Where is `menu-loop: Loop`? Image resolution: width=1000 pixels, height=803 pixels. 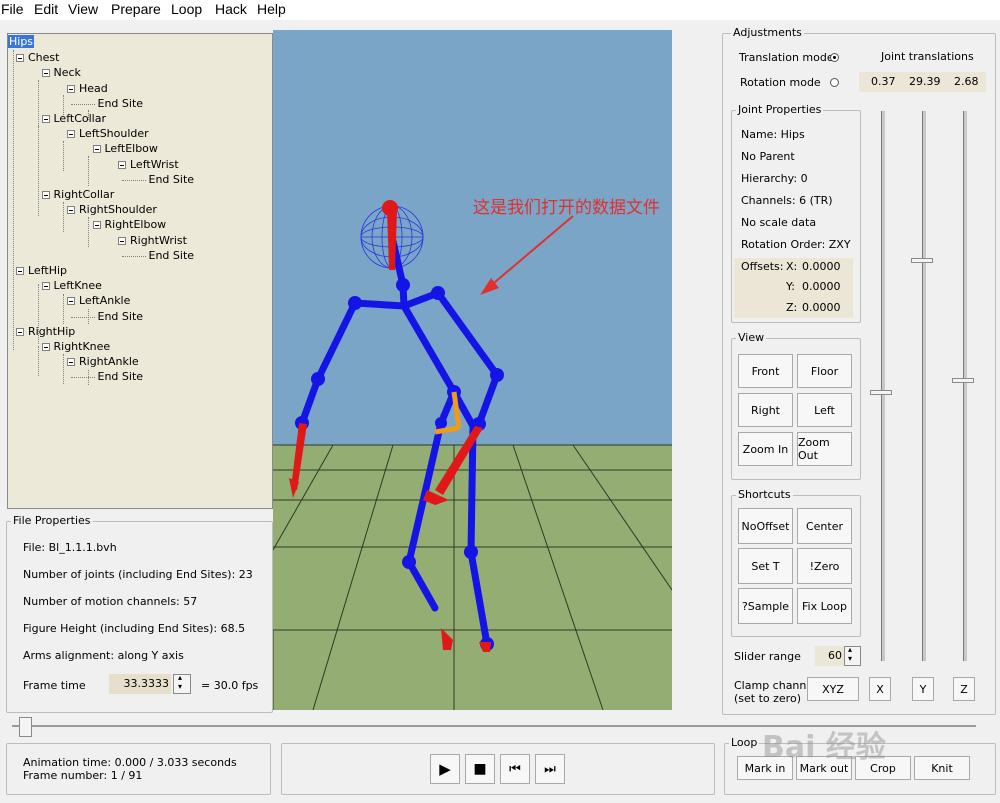 menu-loop: Loop is located at coordinates (186, 9).